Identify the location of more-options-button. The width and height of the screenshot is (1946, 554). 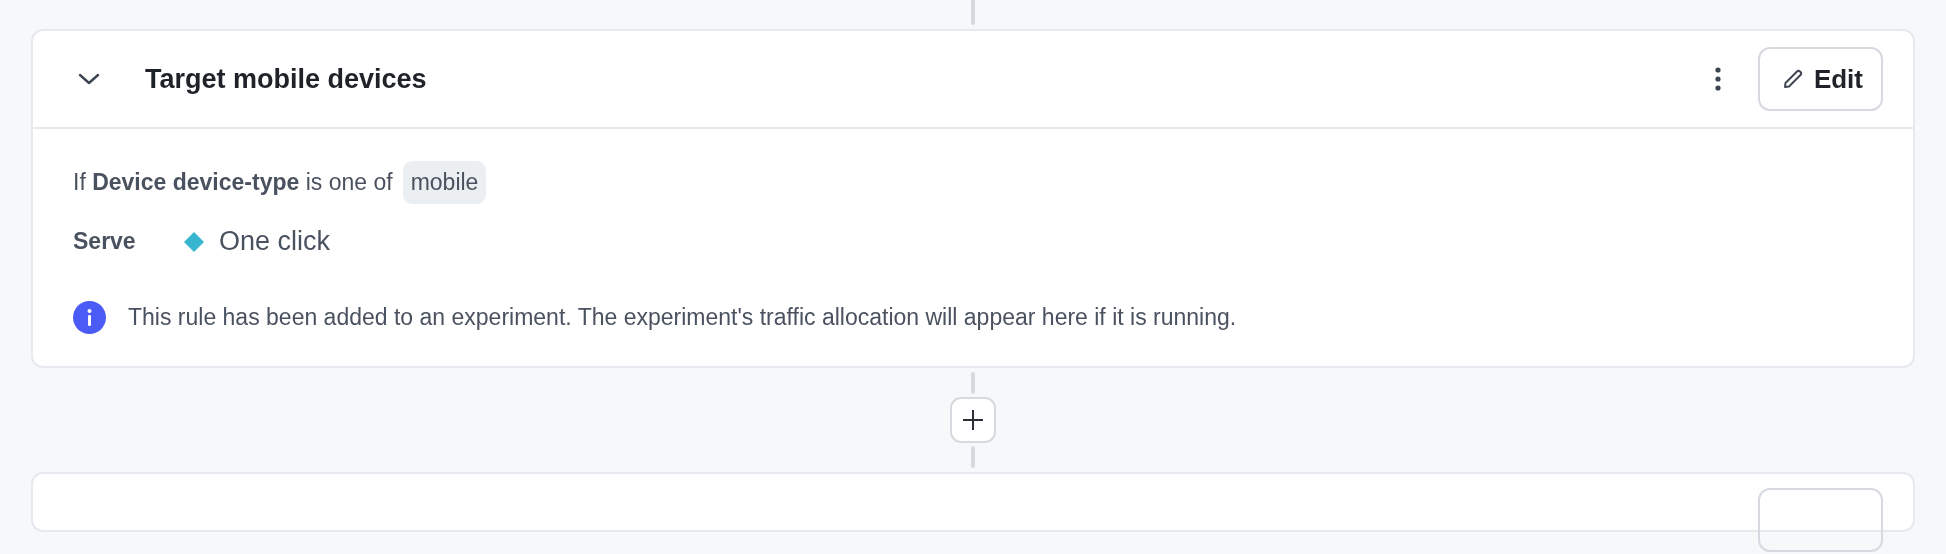
(1717, 79).